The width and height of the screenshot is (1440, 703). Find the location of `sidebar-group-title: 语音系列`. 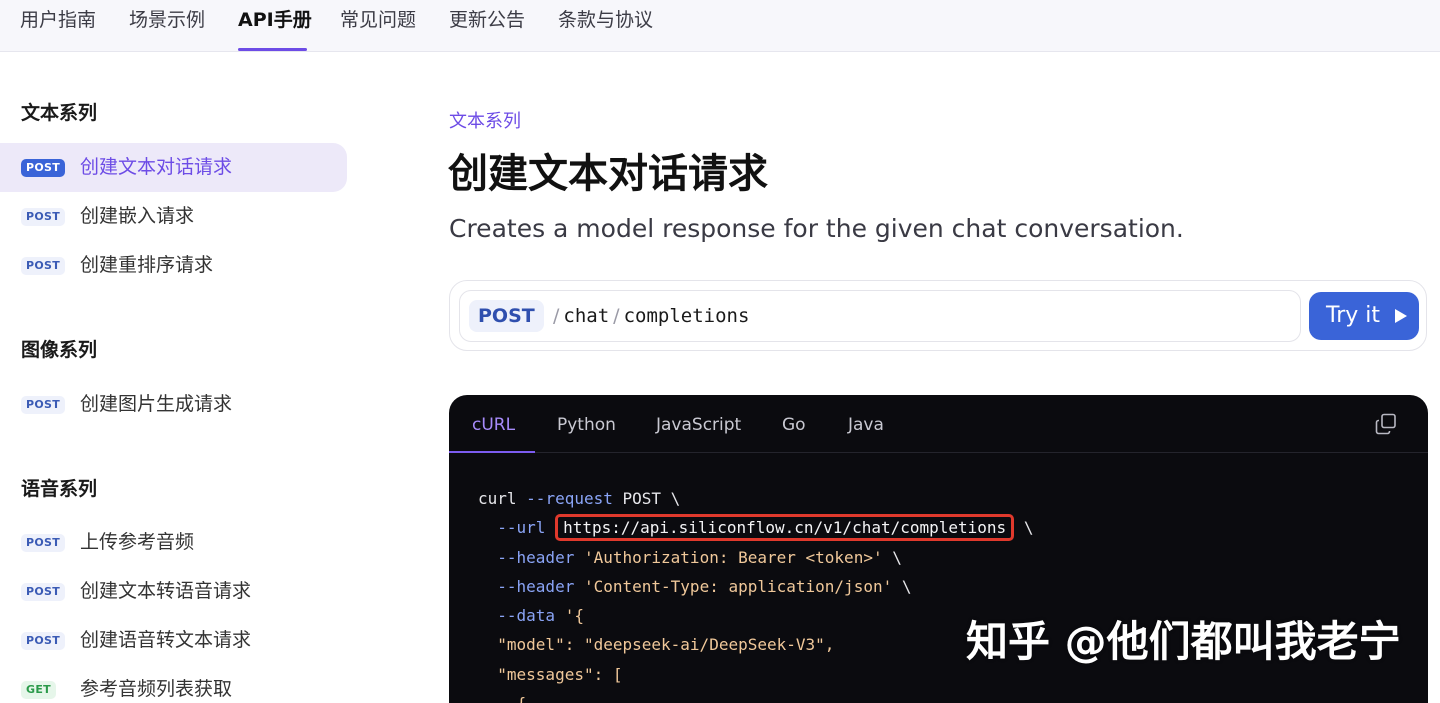

sidebar-group-title: 语音系列 is located at coordinates (59, 489).